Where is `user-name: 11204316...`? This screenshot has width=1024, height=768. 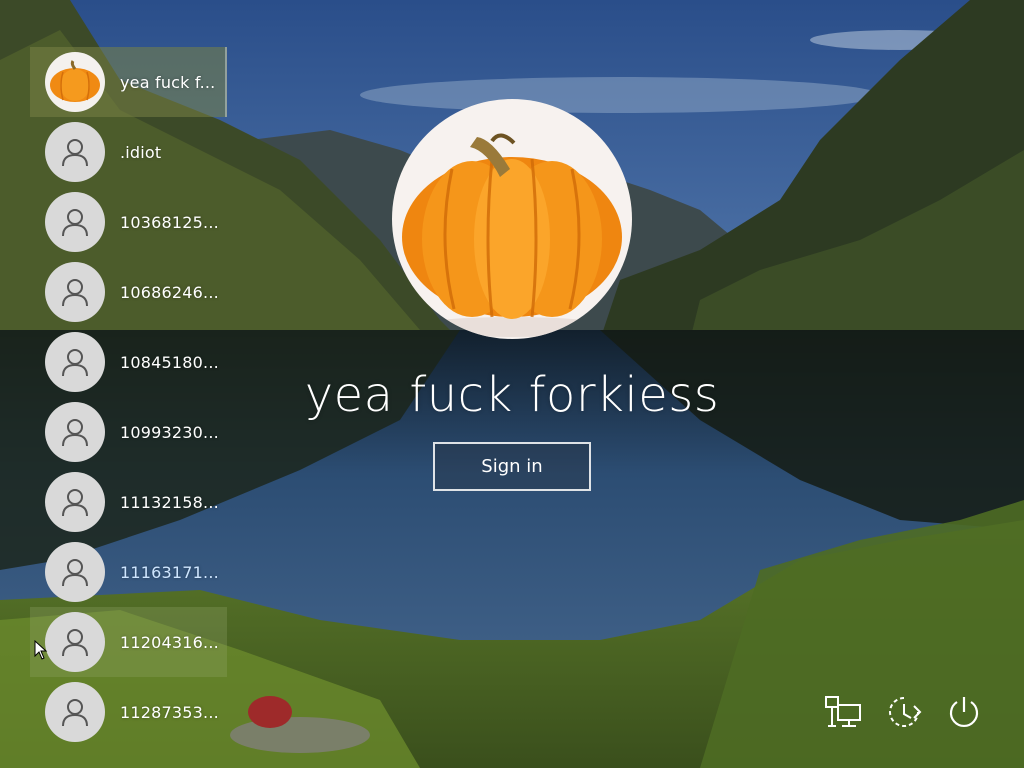 user-name: 11204316... is located at coordinates (169, 642).